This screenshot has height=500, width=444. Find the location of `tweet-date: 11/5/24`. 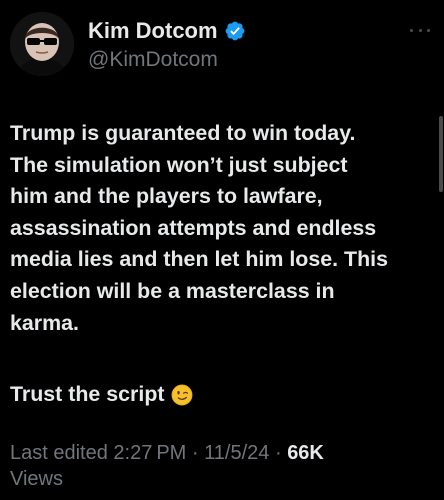

tweet-date: 11/5/24 is located at coordinates (236, 453).